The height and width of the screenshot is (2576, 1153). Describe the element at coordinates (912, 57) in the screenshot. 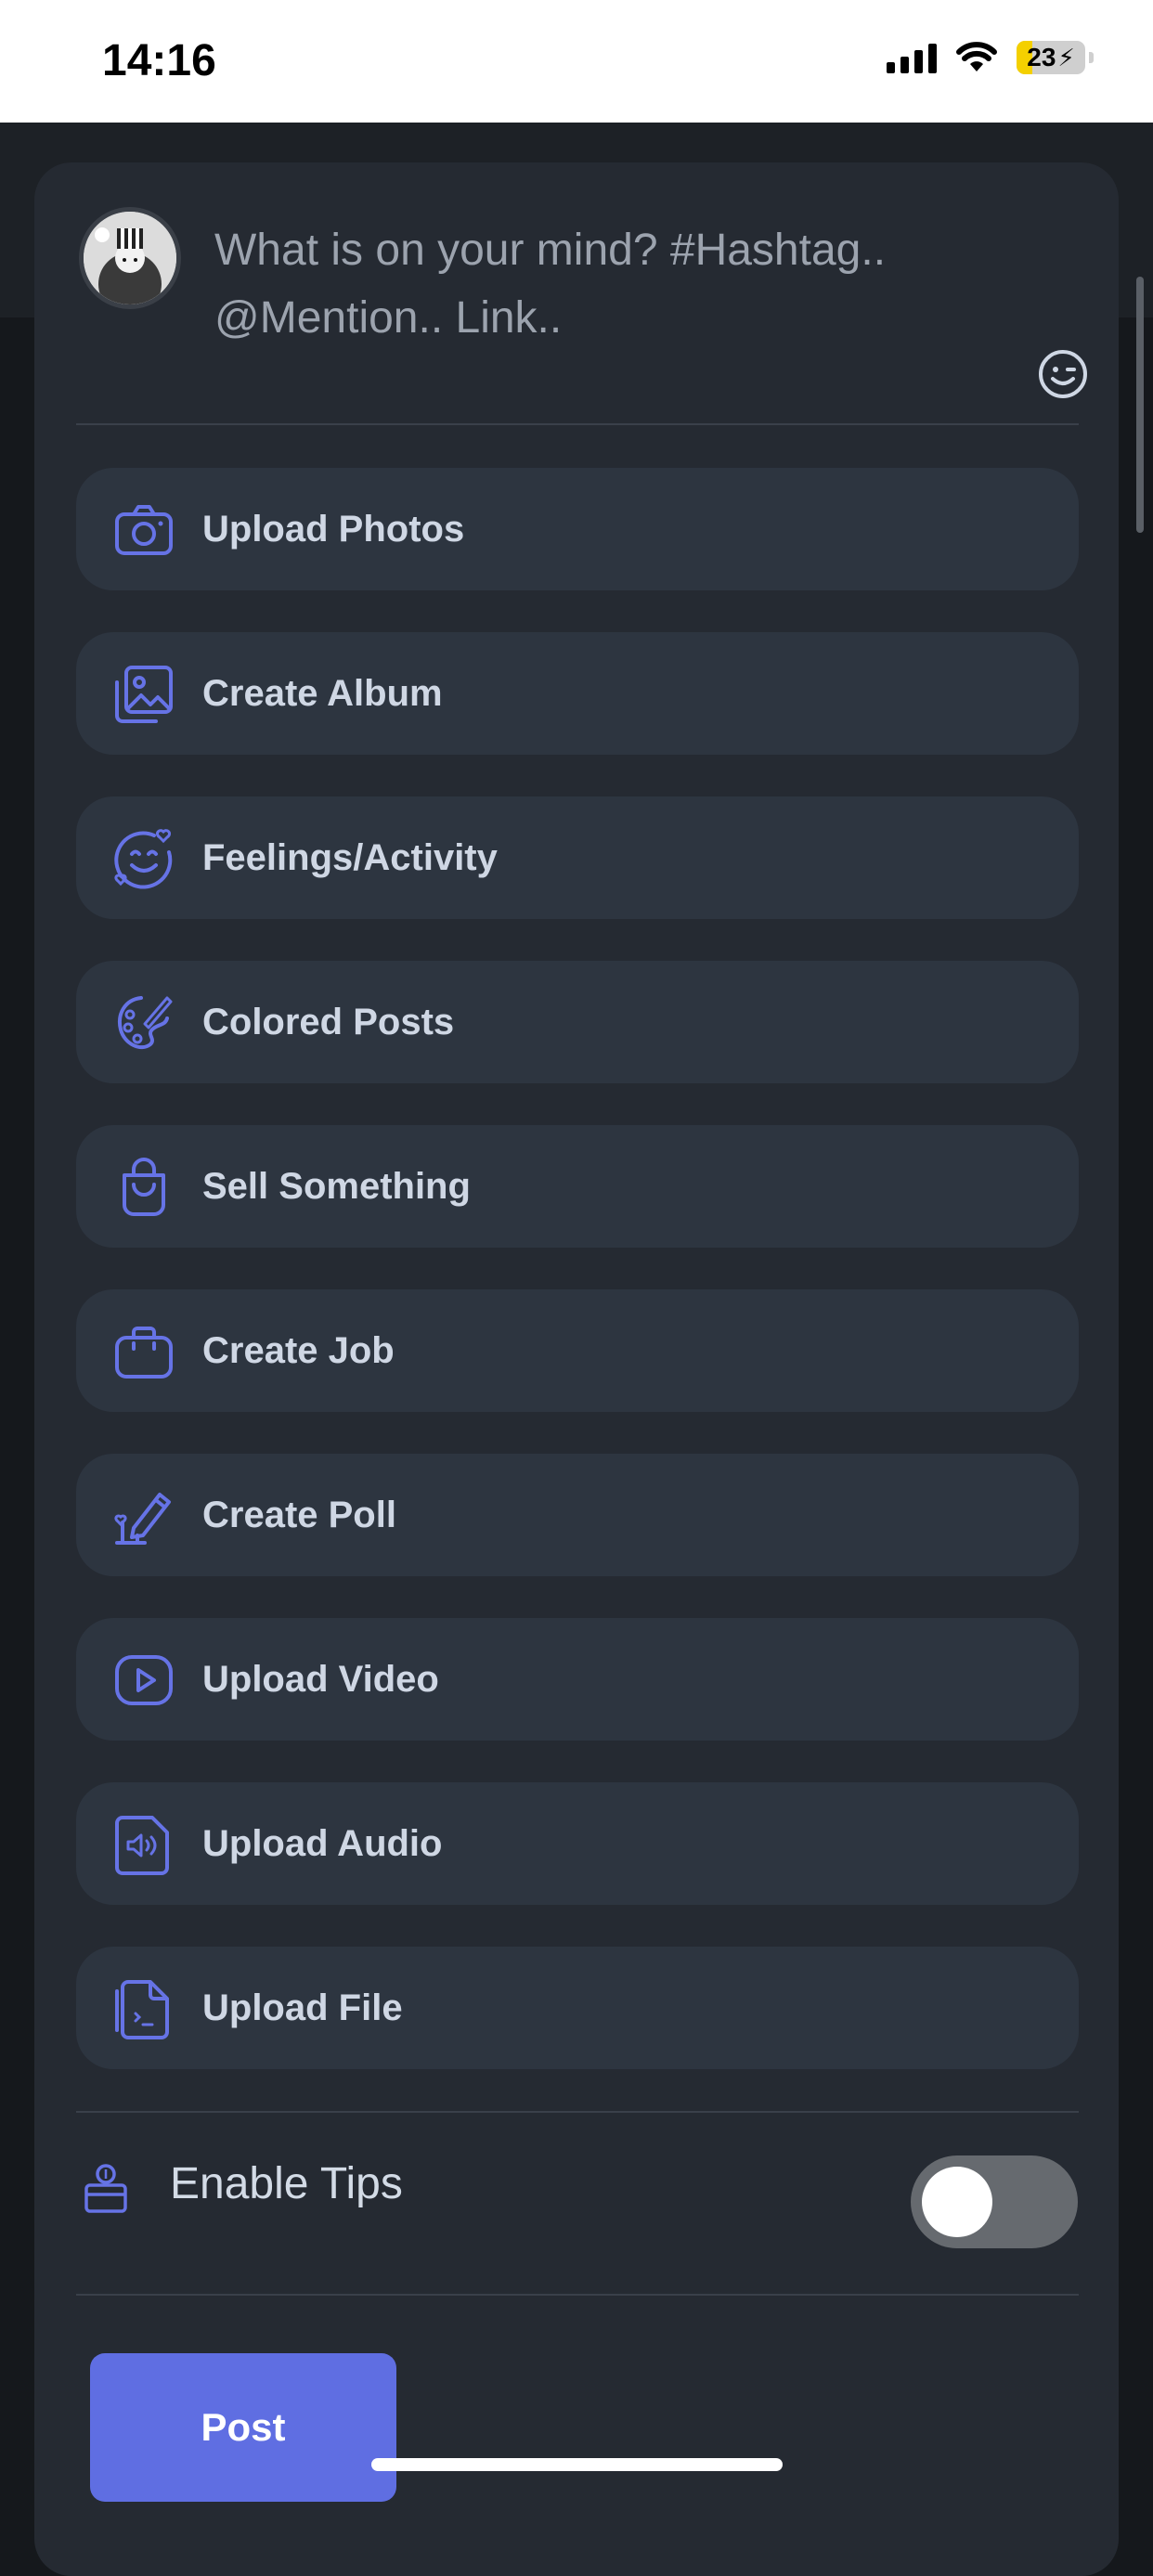

I see `cellular-signal-icon` at that location.